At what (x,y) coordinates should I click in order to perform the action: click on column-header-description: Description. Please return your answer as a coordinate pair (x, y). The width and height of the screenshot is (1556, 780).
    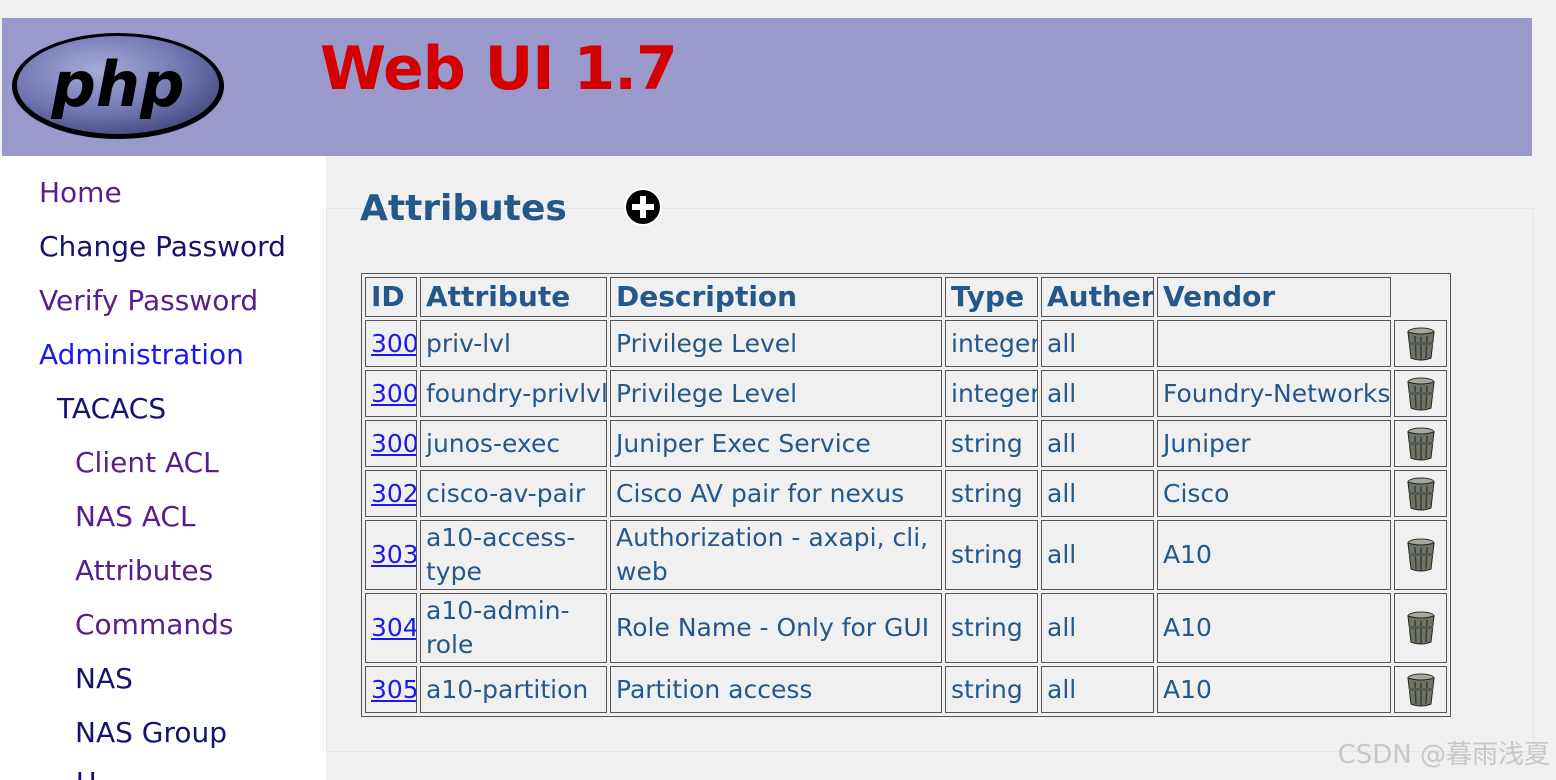
    Looking at the image, I should click on (776, 297).